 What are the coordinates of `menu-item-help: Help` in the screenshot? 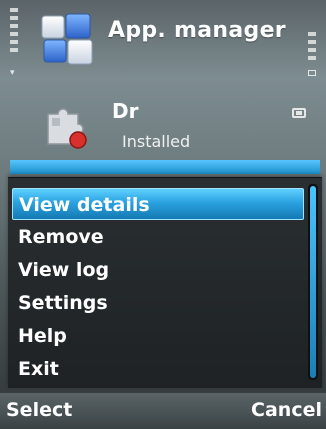 It's located at (158, 336).